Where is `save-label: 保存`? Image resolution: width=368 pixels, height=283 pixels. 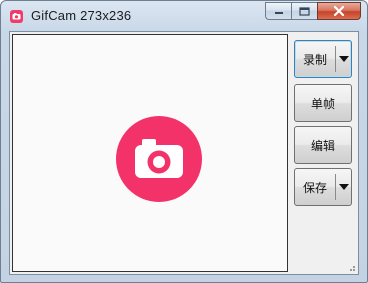 save-label: 保存 is located at coordinates (314, 187).